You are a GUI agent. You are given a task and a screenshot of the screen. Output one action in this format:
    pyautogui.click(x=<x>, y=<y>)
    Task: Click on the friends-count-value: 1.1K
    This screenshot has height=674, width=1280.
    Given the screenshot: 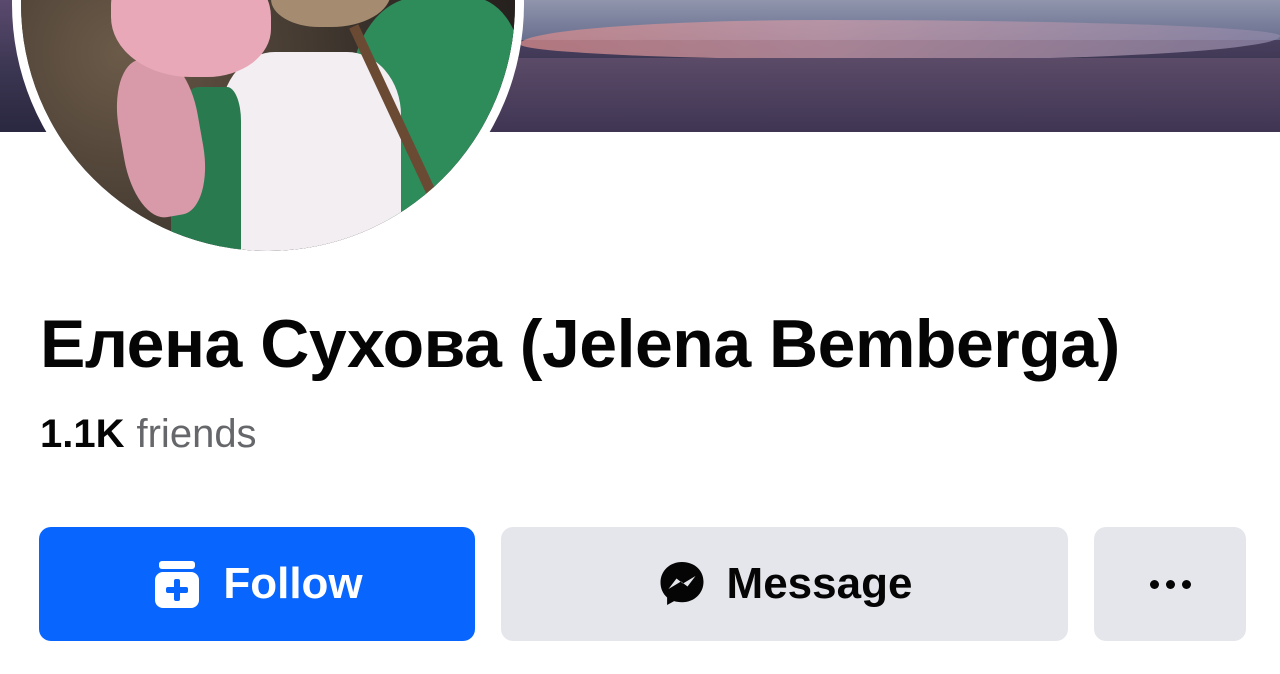 What is the action you would take?
    pyautogui.click(x=82, y=434)
    